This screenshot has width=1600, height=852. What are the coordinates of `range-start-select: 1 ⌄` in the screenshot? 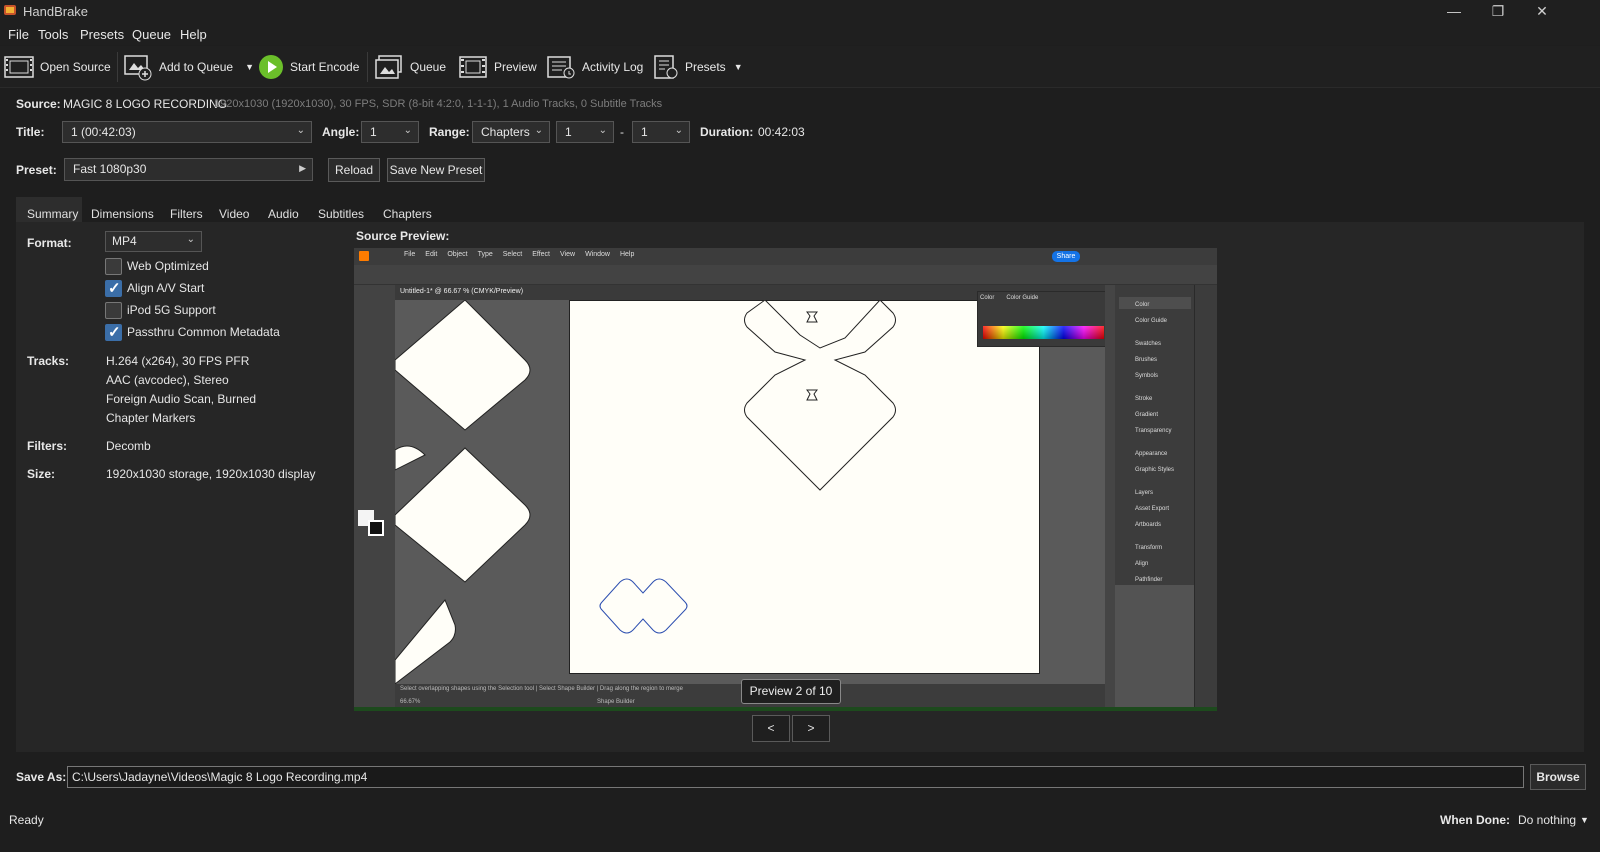 It's located at (585, 132).